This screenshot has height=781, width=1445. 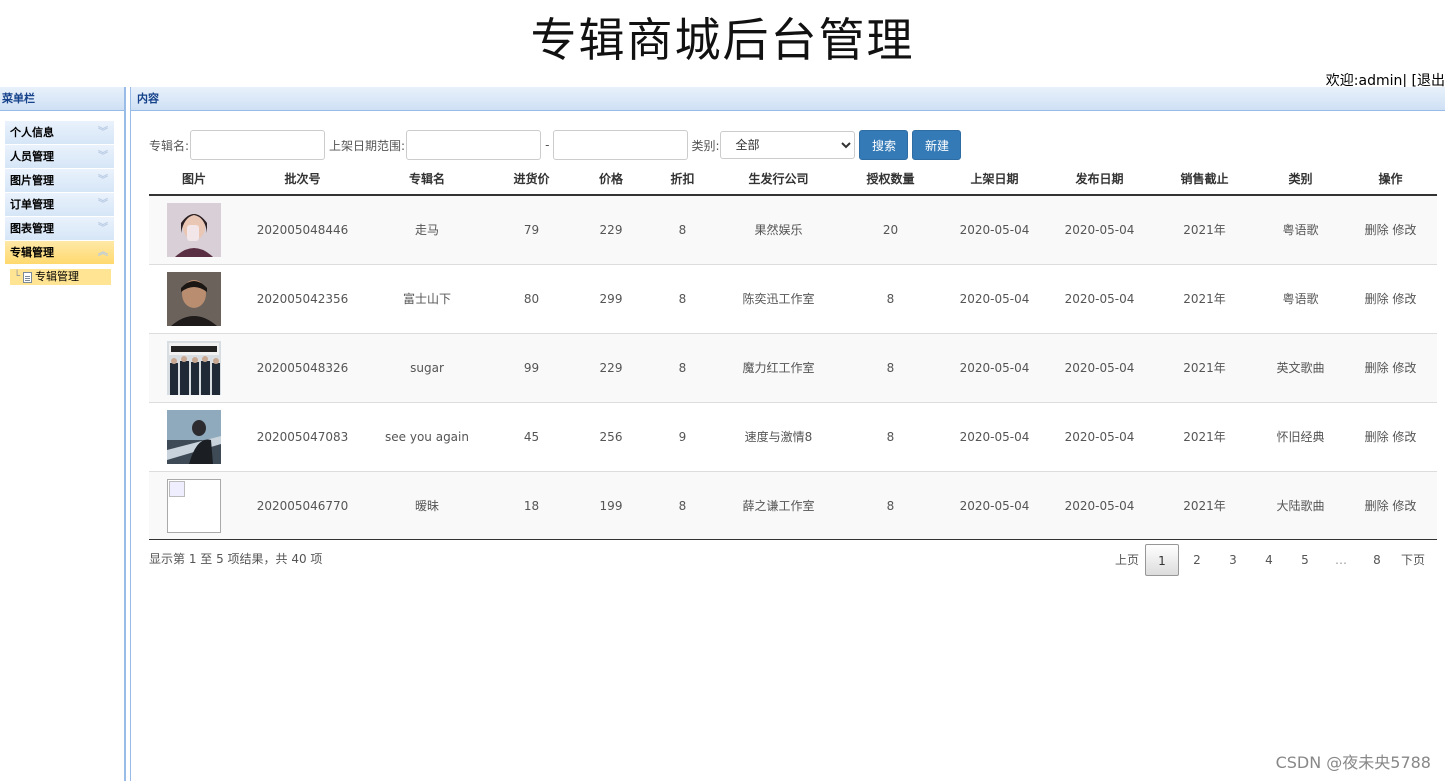 What do you see at coordinates (884, 145) in the screenshot?
I see `search-button: 搜索` at bounding box center [884, 145].